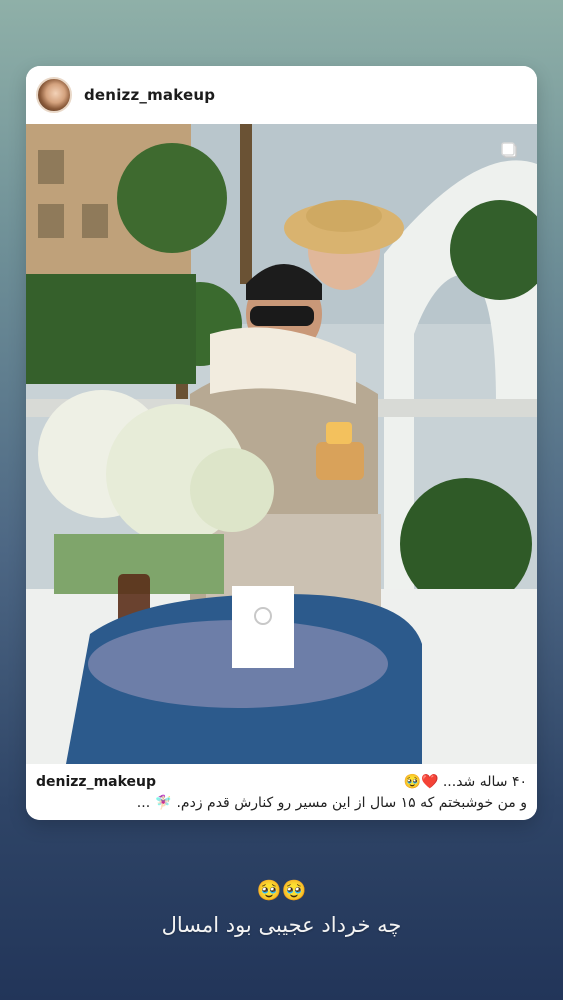  I want to click on story-emoji: 🥹🥹, so click(281, 890).